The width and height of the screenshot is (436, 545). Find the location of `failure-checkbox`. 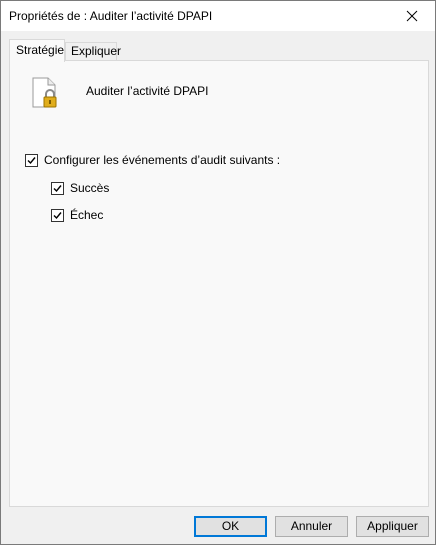

failure-checkbox is located at coordinates (57, 215).